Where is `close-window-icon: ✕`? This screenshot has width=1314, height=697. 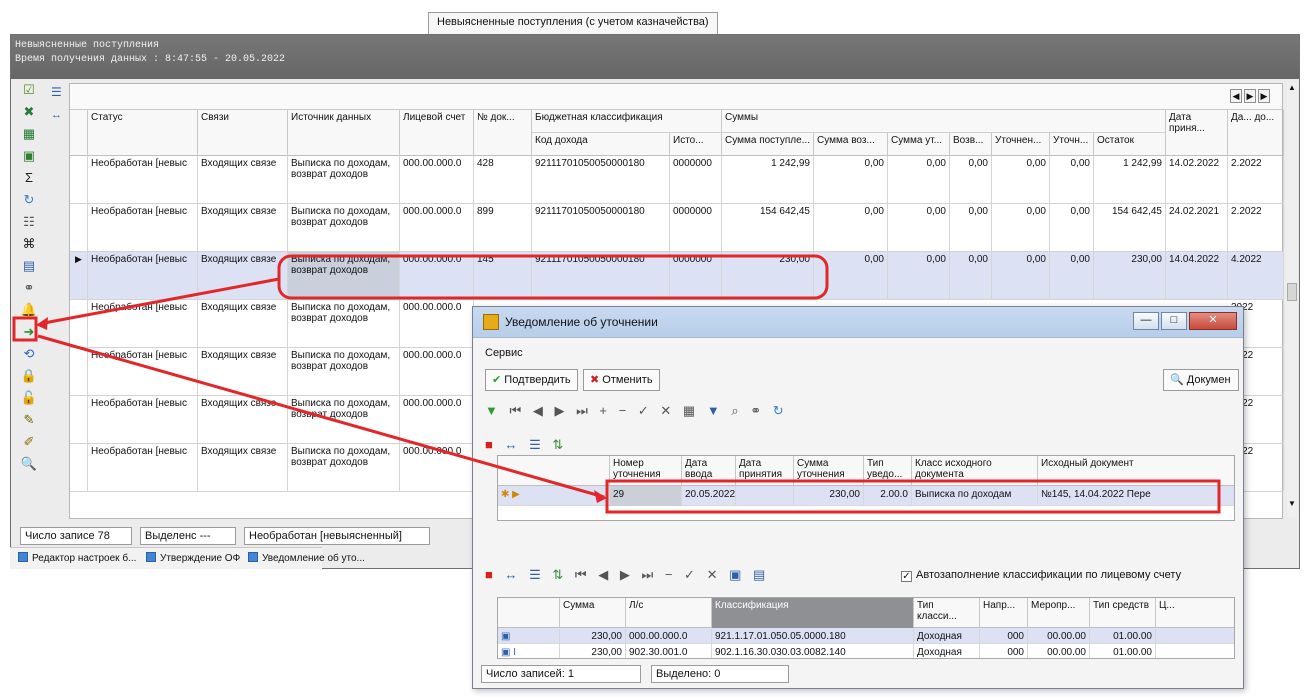 close-window-icon: ✕ is located at coordinates (1213, 321).